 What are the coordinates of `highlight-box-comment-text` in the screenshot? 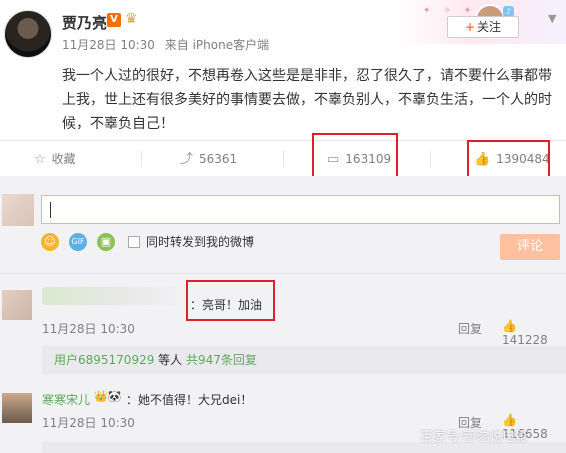 It's located at (230, 300).